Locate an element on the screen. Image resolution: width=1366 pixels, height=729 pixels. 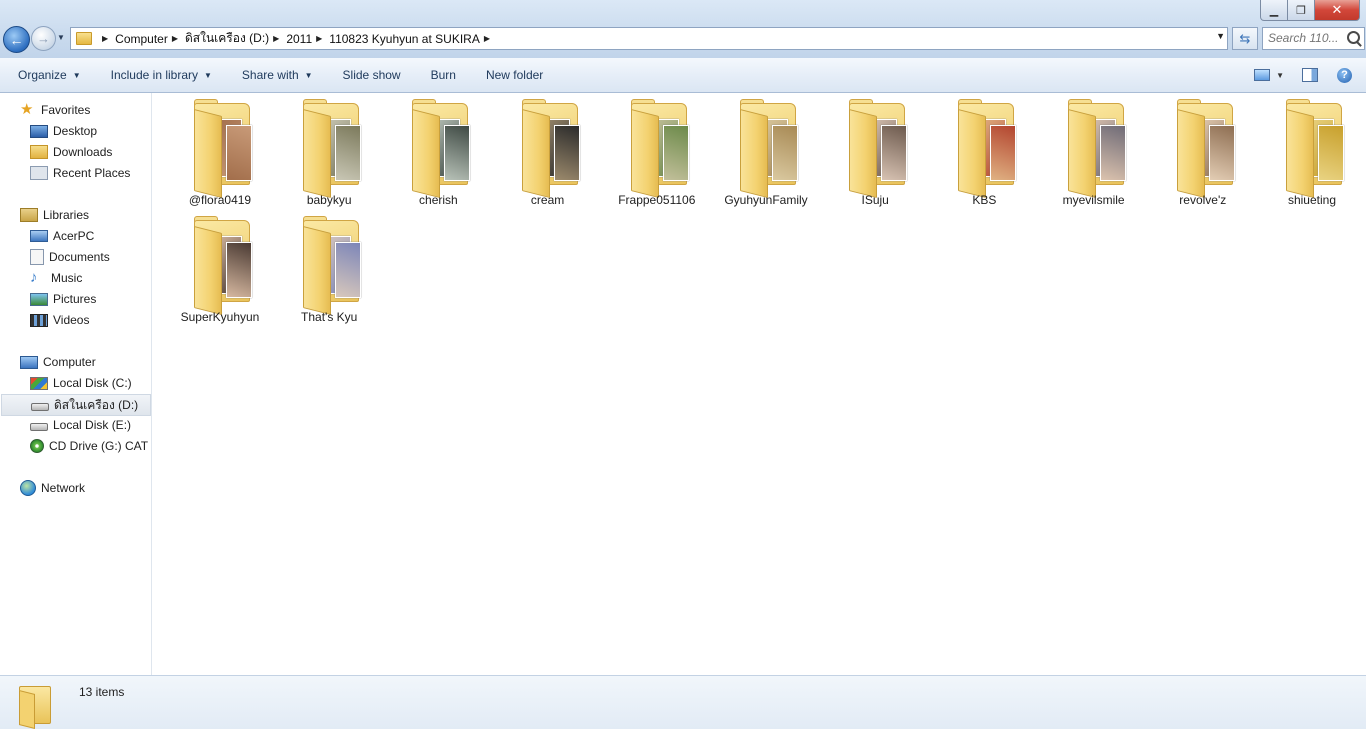
music-icon: ♪ is located at coordinates (34, 277).